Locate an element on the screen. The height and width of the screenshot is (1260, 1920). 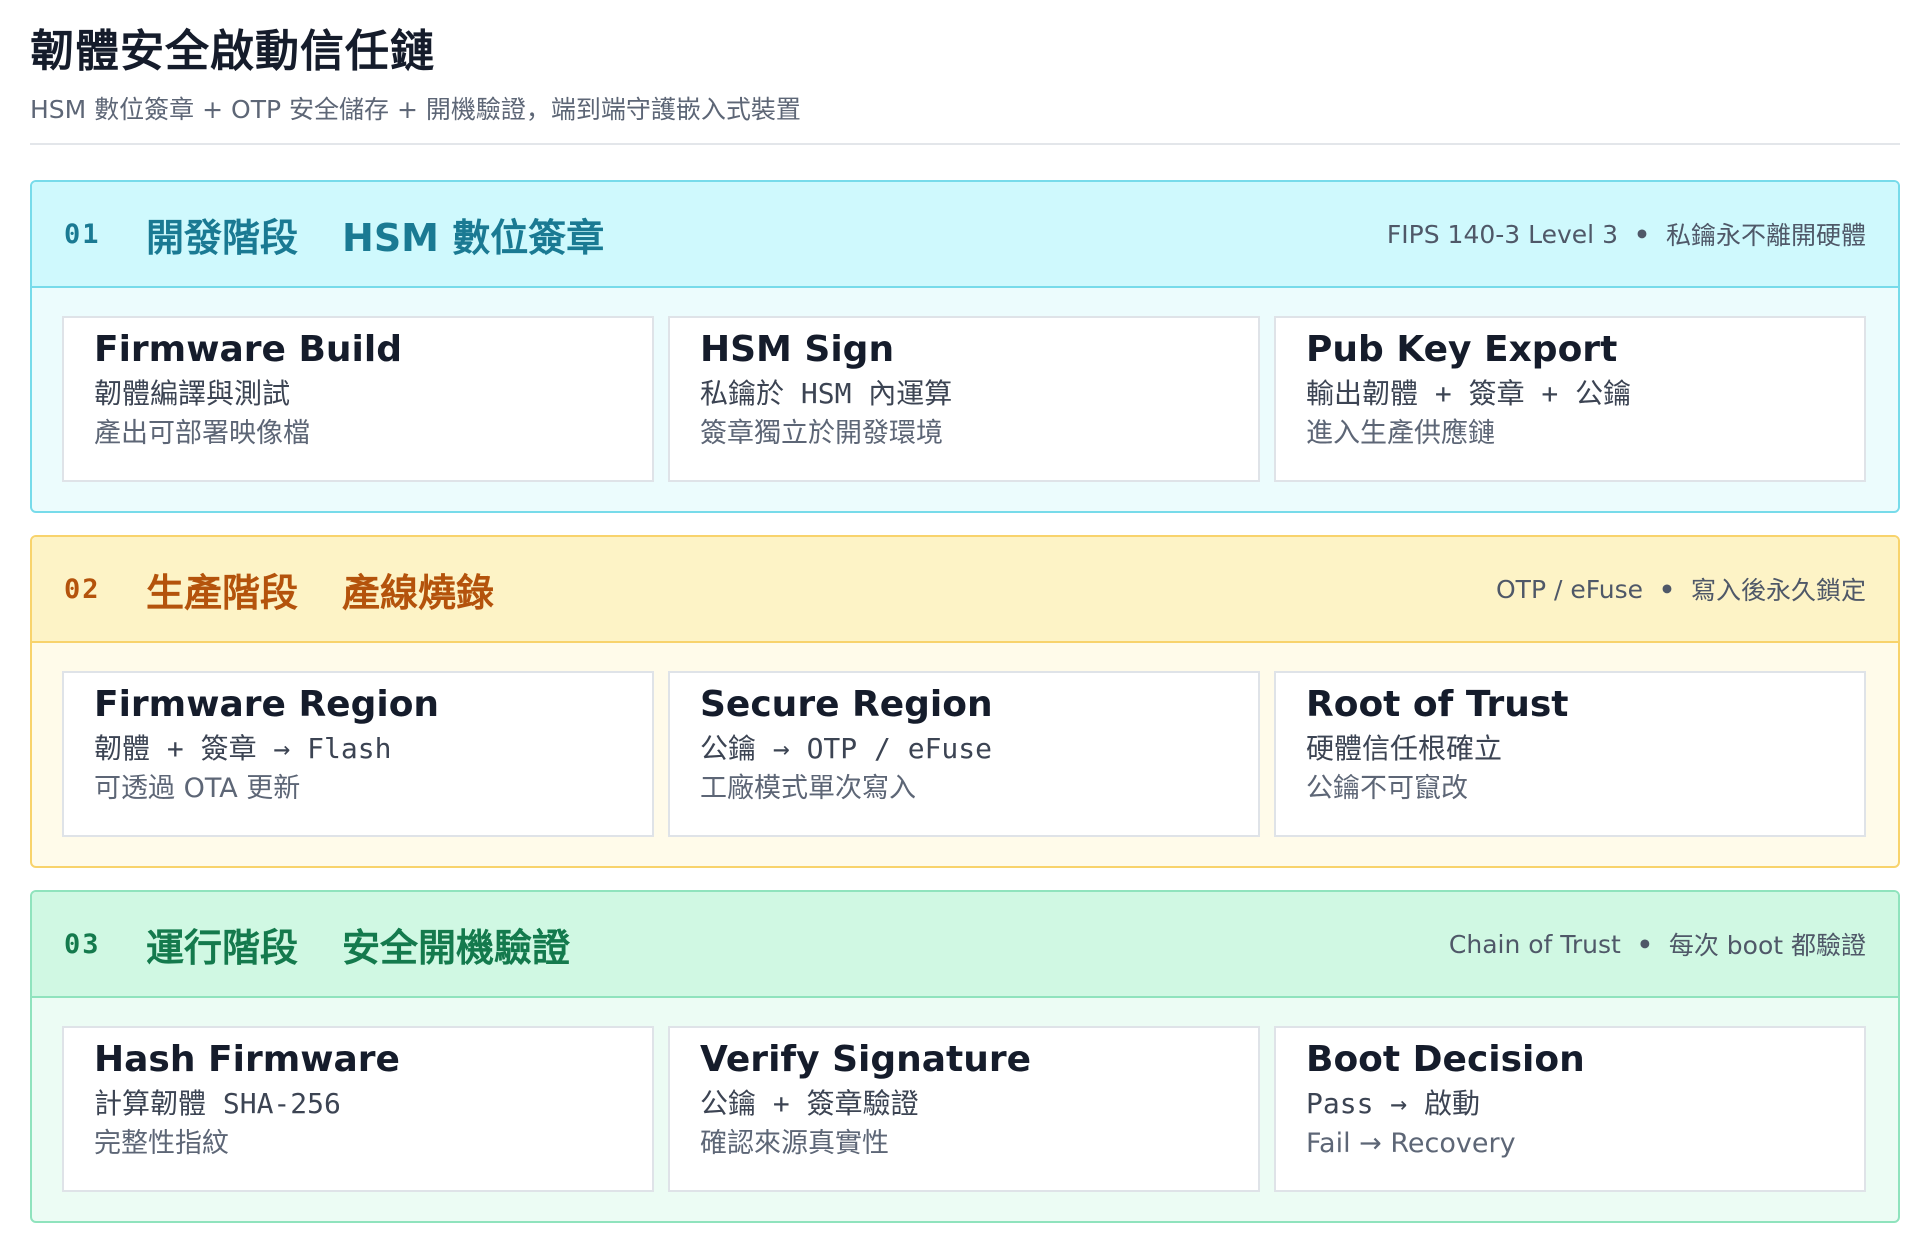
step-card-note: 進入生產供應鏈 is located at coordinates (1400, 433).